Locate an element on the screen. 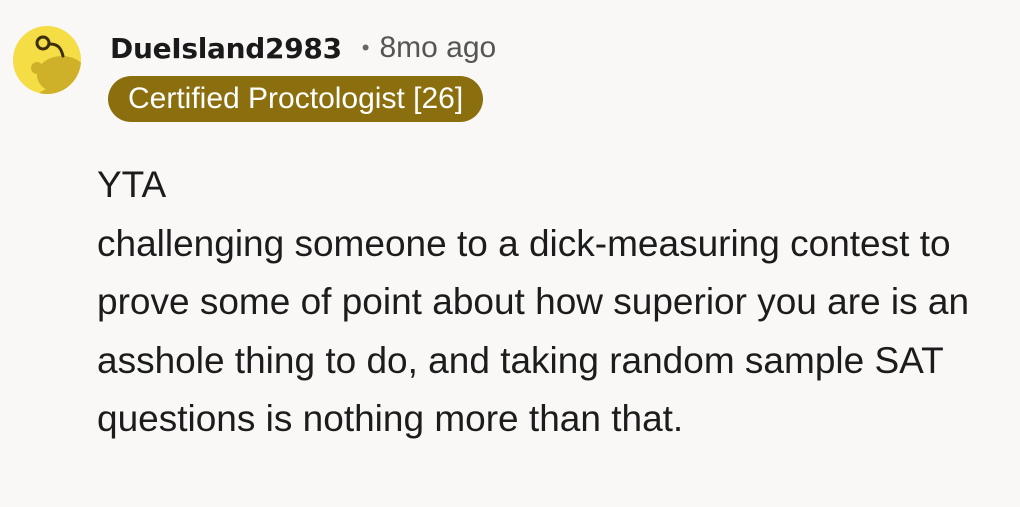 This screenshot has height=507, width=1020. reddit-snoo-avatar-icon is located at coordinates (47, 60).